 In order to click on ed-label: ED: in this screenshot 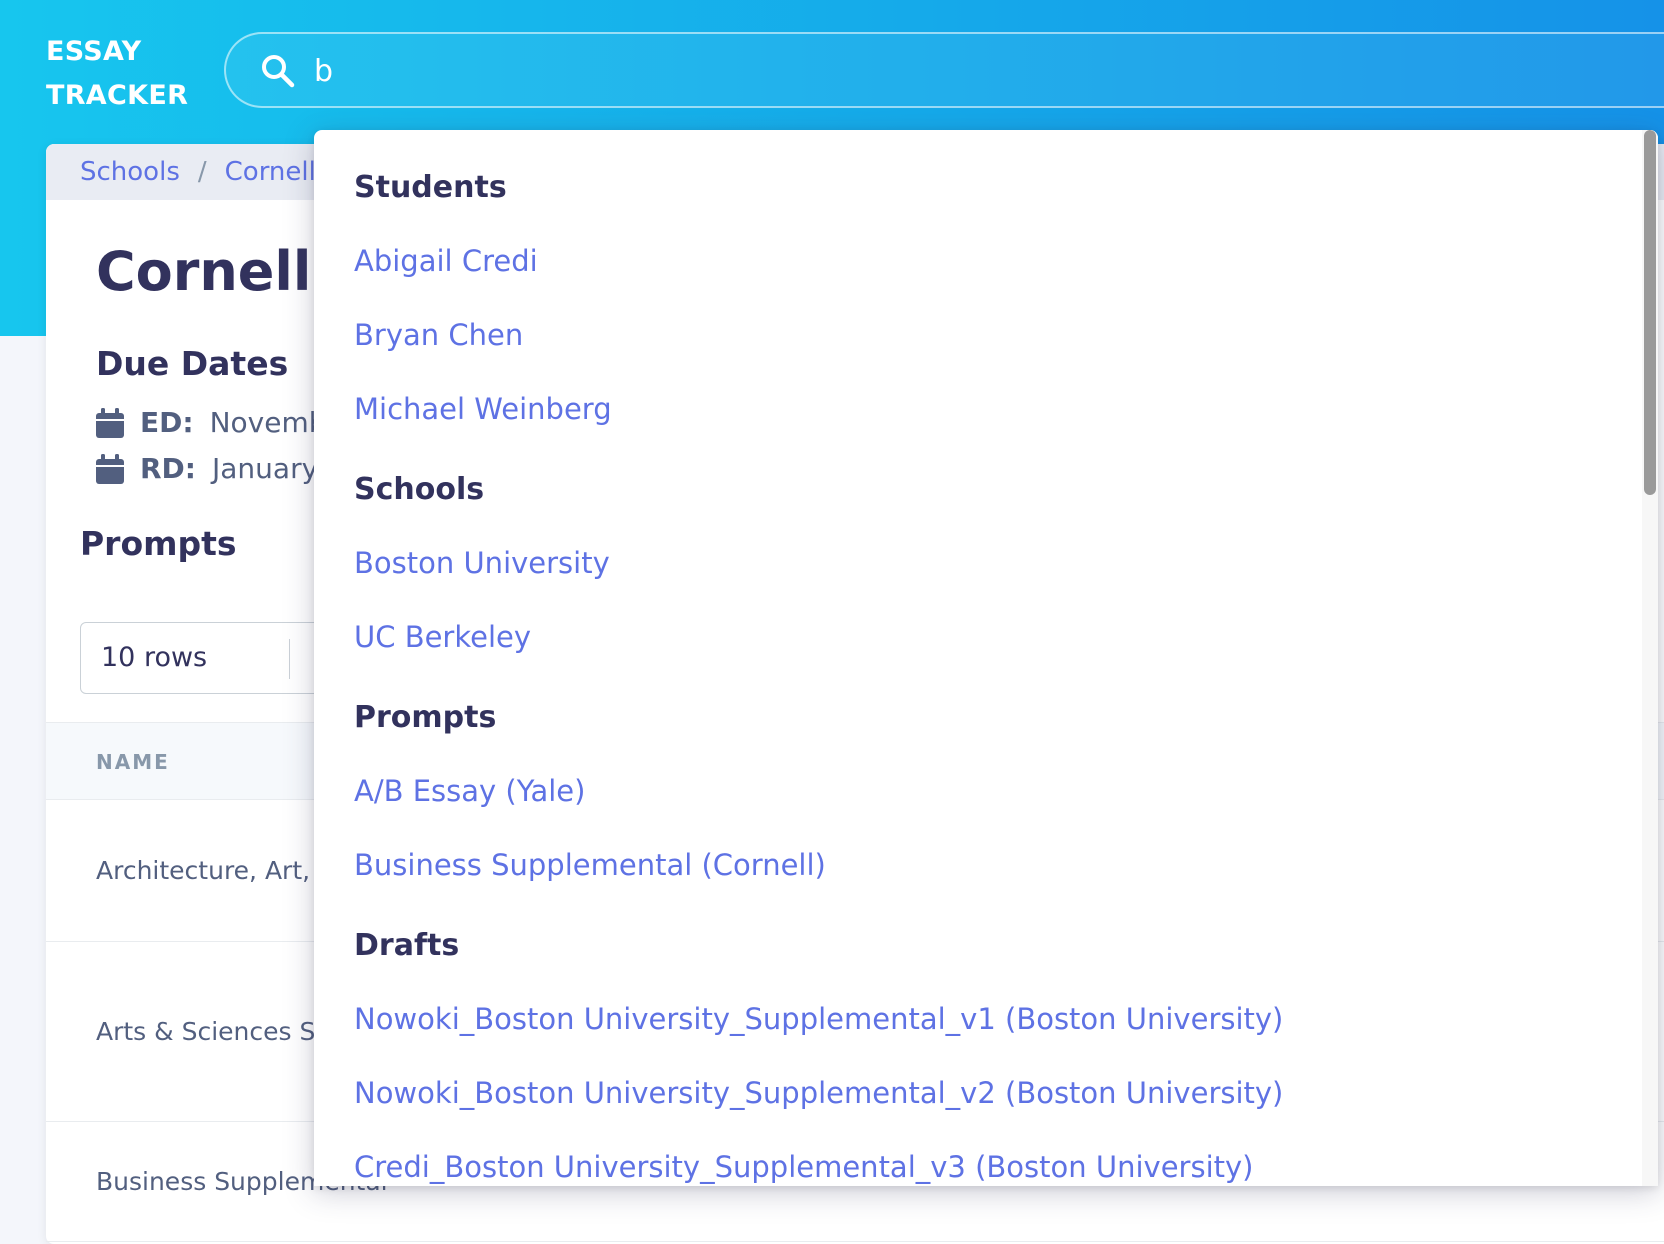, I will do `click(167, 422)`.